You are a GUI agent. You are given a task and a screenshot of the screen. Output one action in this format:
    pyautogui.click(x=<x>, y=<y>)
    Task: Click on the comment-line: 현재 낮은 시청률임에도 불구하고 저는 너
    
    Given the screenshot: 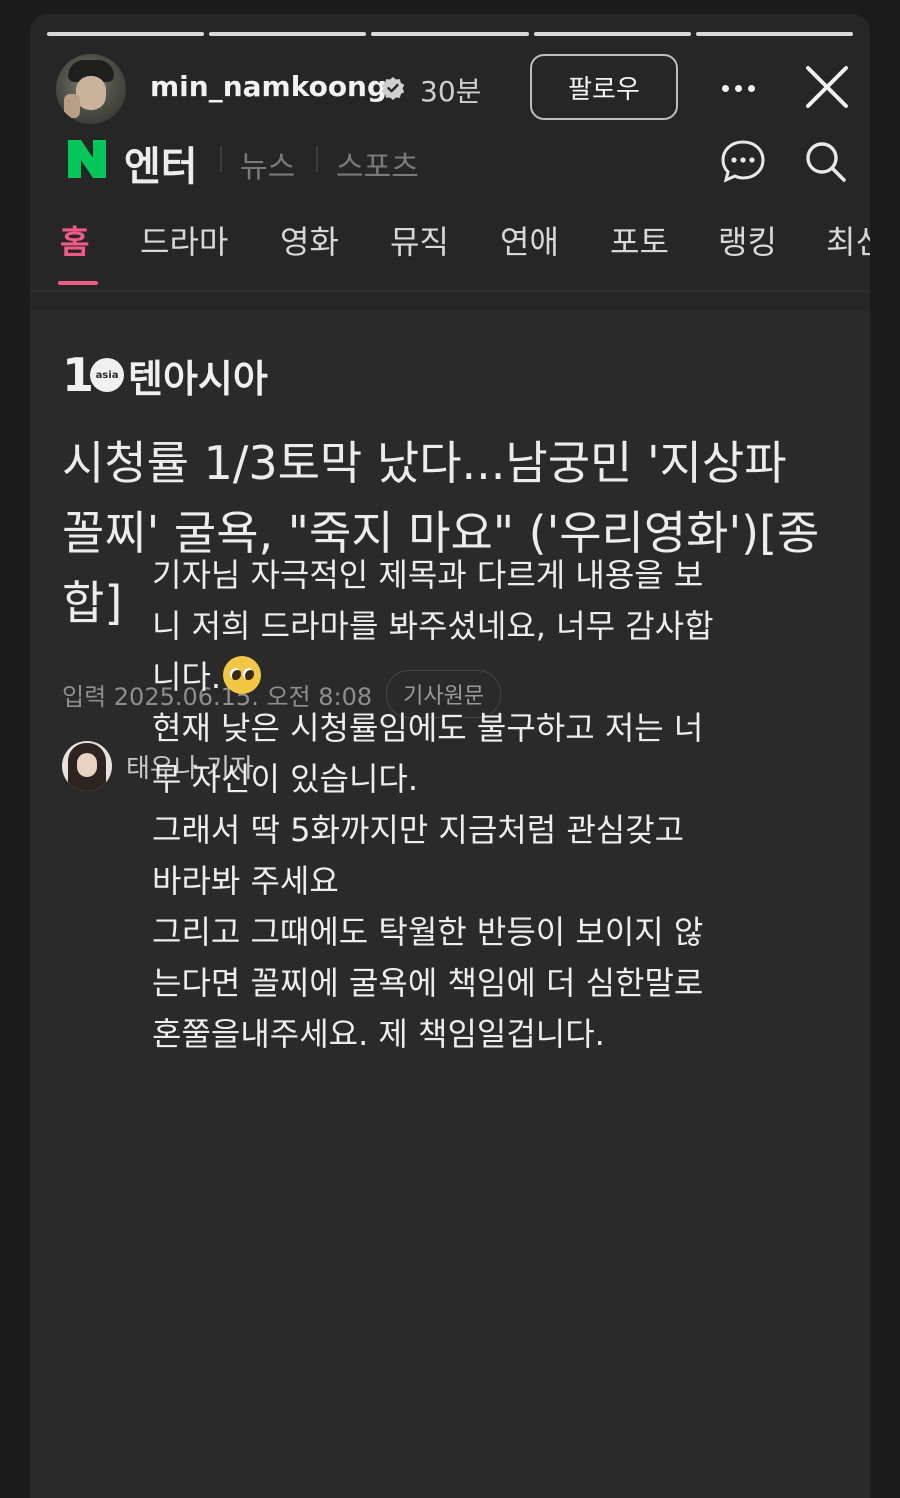 What is the action you would take?
    pyautogui.click(x=428, y=728)
    